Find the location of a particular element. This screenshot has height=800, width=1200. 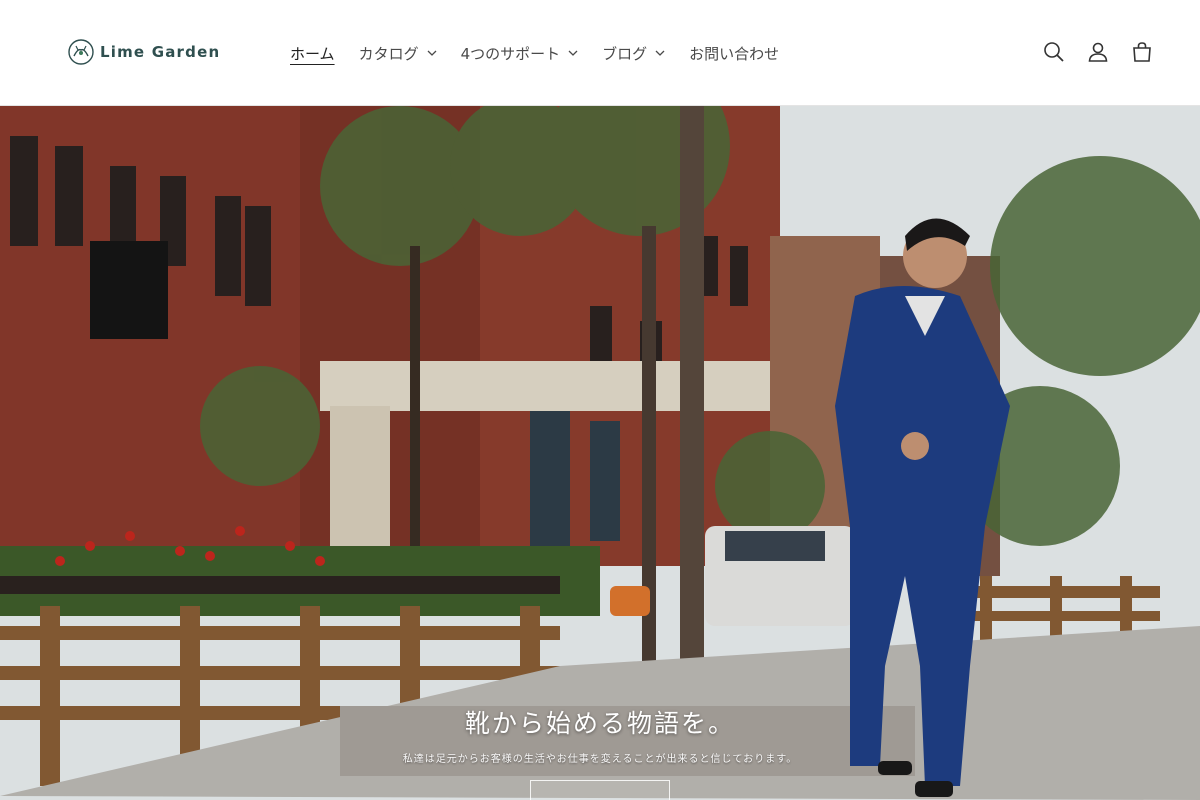

nav-item-catalog: カタログ is located at coordinates (398, 53).